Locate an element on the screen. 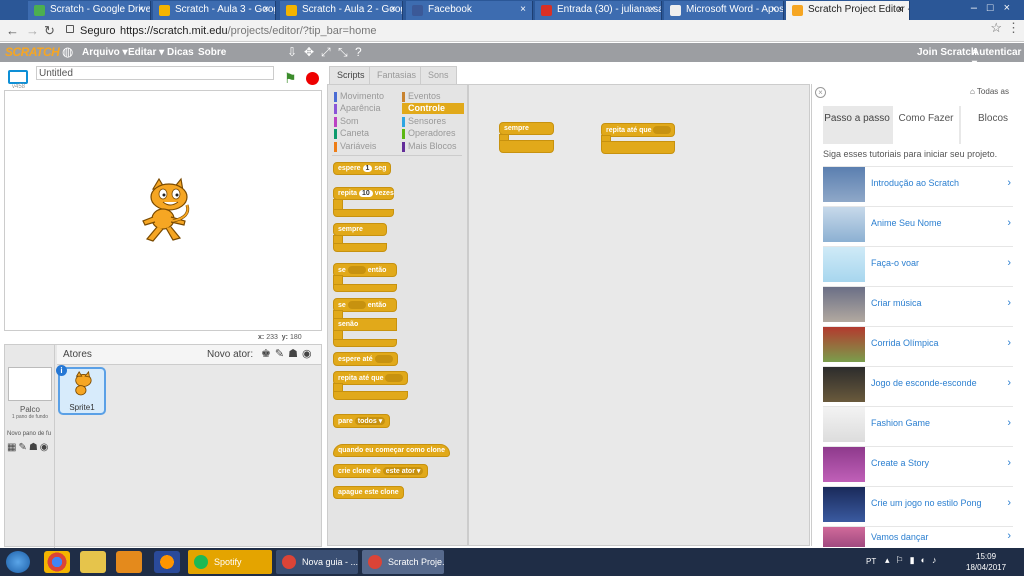  scratch-cat-thumb is located at coordinates (83, 383).